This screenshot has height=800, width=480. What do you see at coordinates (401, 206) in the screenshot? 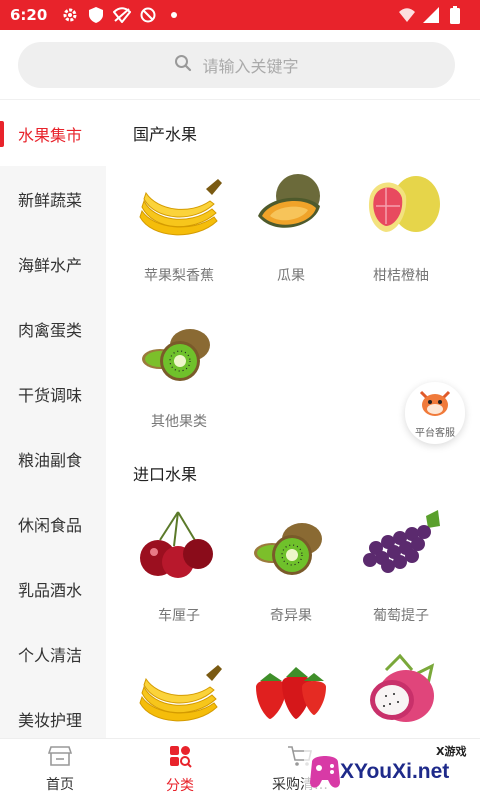
I see `pomelo-image` at bounding box center [401, 206].